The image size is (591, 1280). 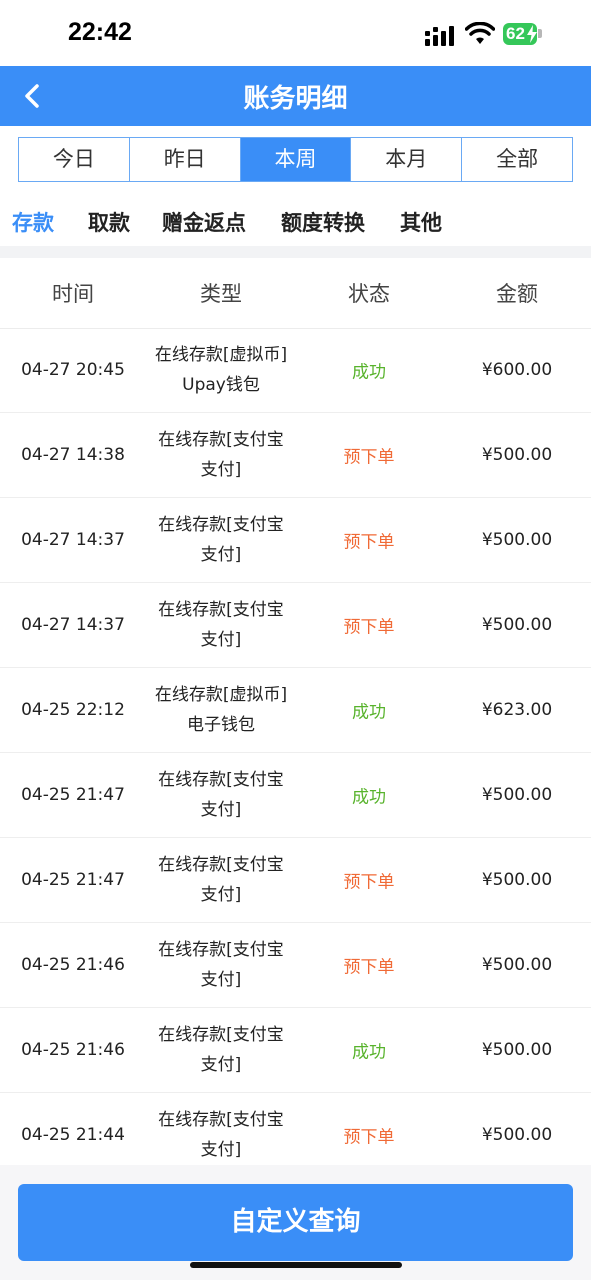 What do you see at coordinates (295, 99) in the screenshot?
I see `page-title: 账务明细` at bounding box center [295, 99].